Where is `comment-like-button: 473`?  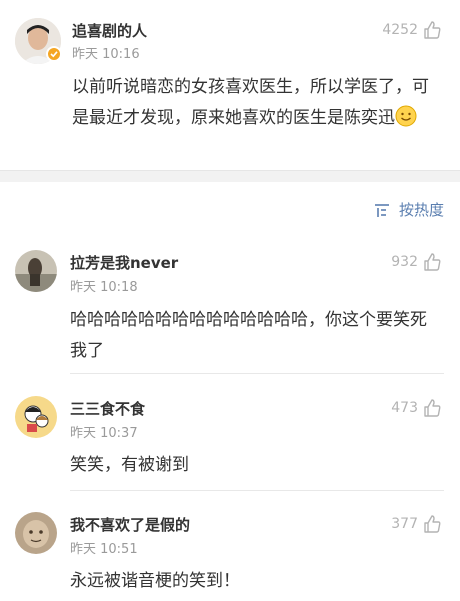
comment-like-button: 473 is located at coordinates (416, 408).